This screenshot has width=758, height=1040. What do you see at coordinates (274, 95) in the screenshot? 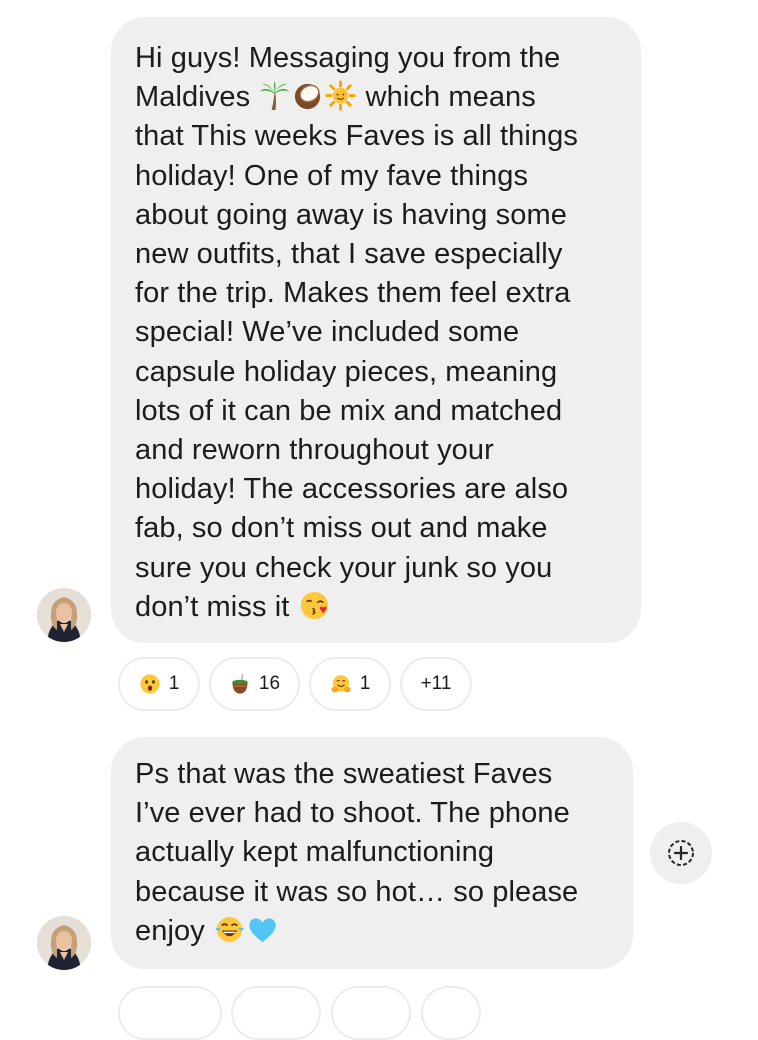
I see `palm-tree-icon` at bounding box center [274, 95].